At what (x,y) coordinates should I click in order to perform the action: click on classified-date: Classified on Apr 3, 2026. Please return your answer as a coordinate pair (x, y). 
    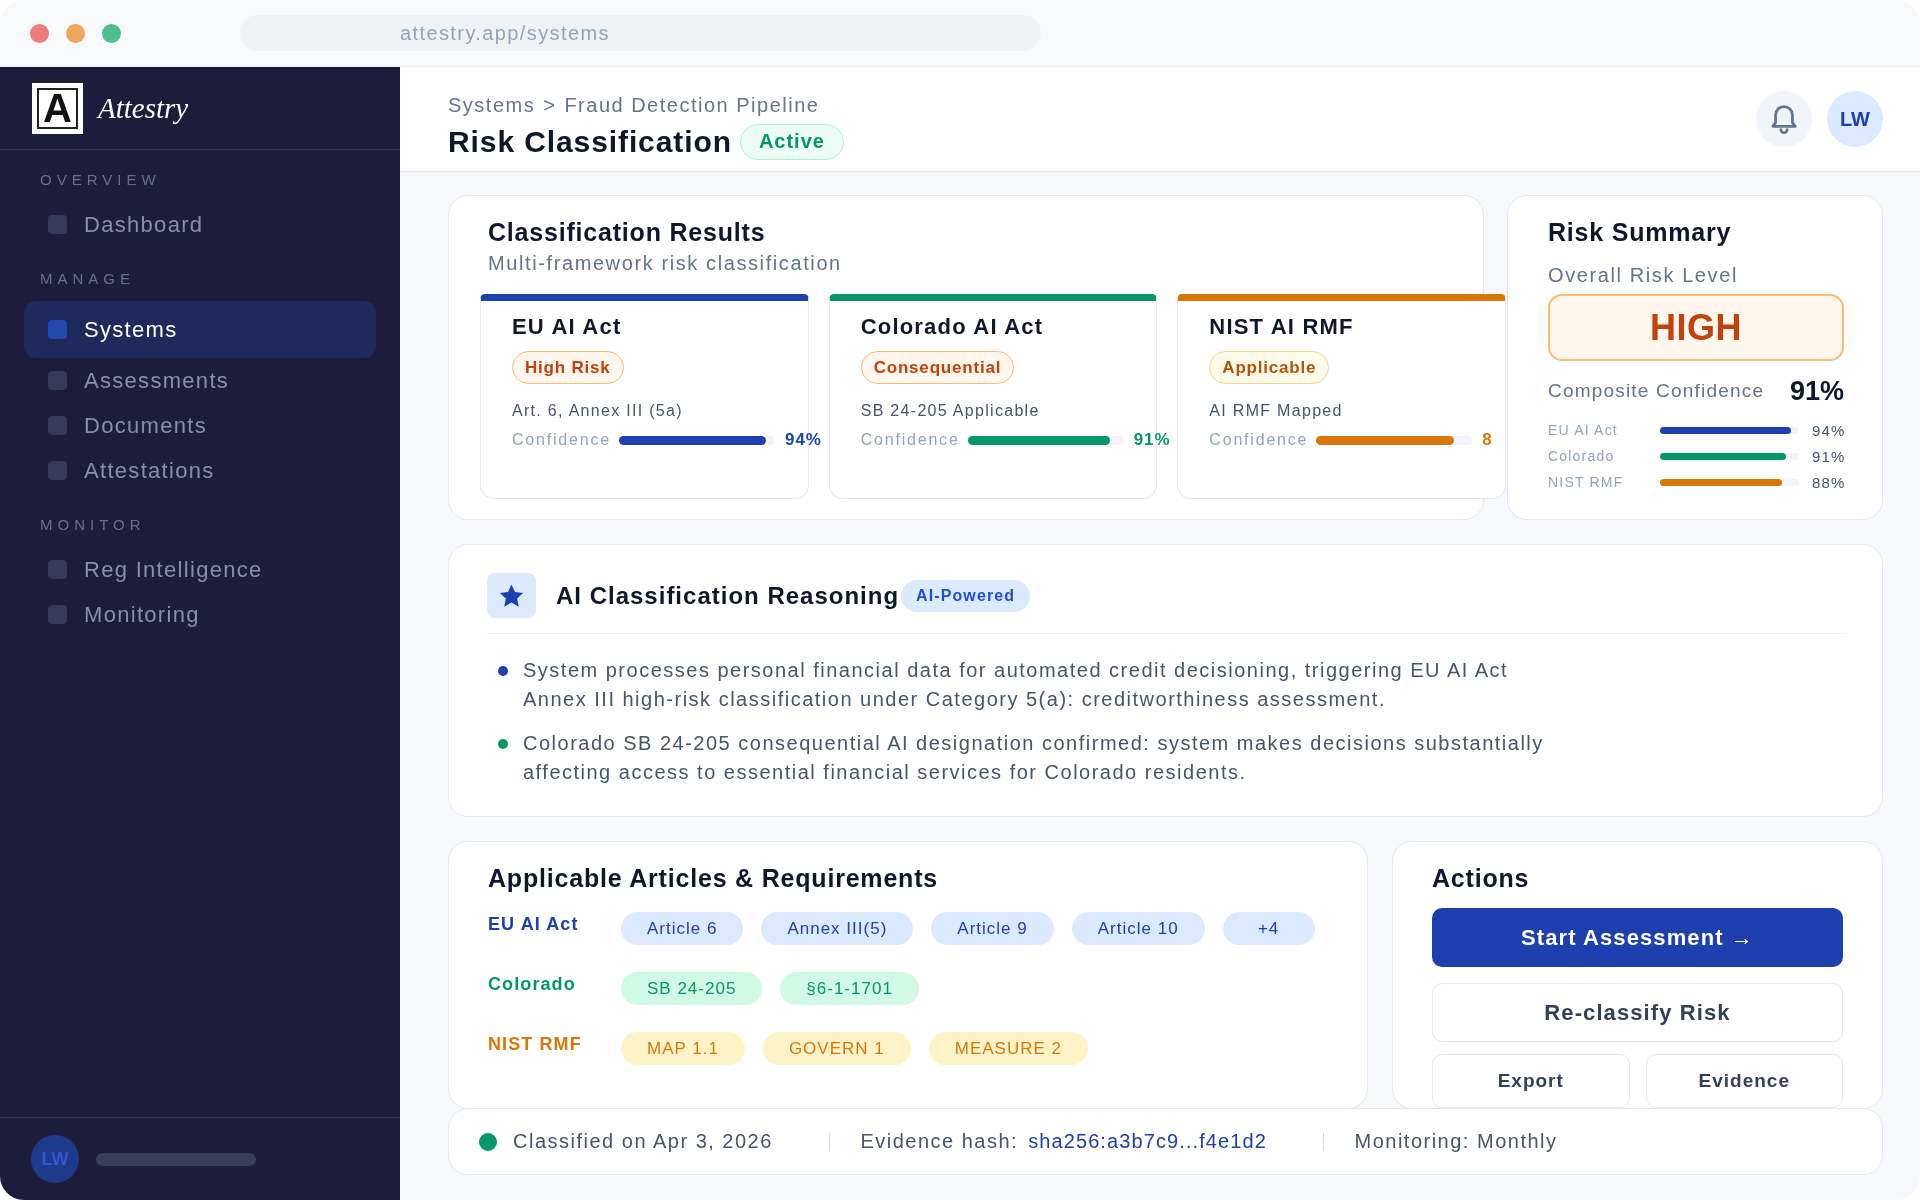
    Looking at the image, I should click on (643, 1141).